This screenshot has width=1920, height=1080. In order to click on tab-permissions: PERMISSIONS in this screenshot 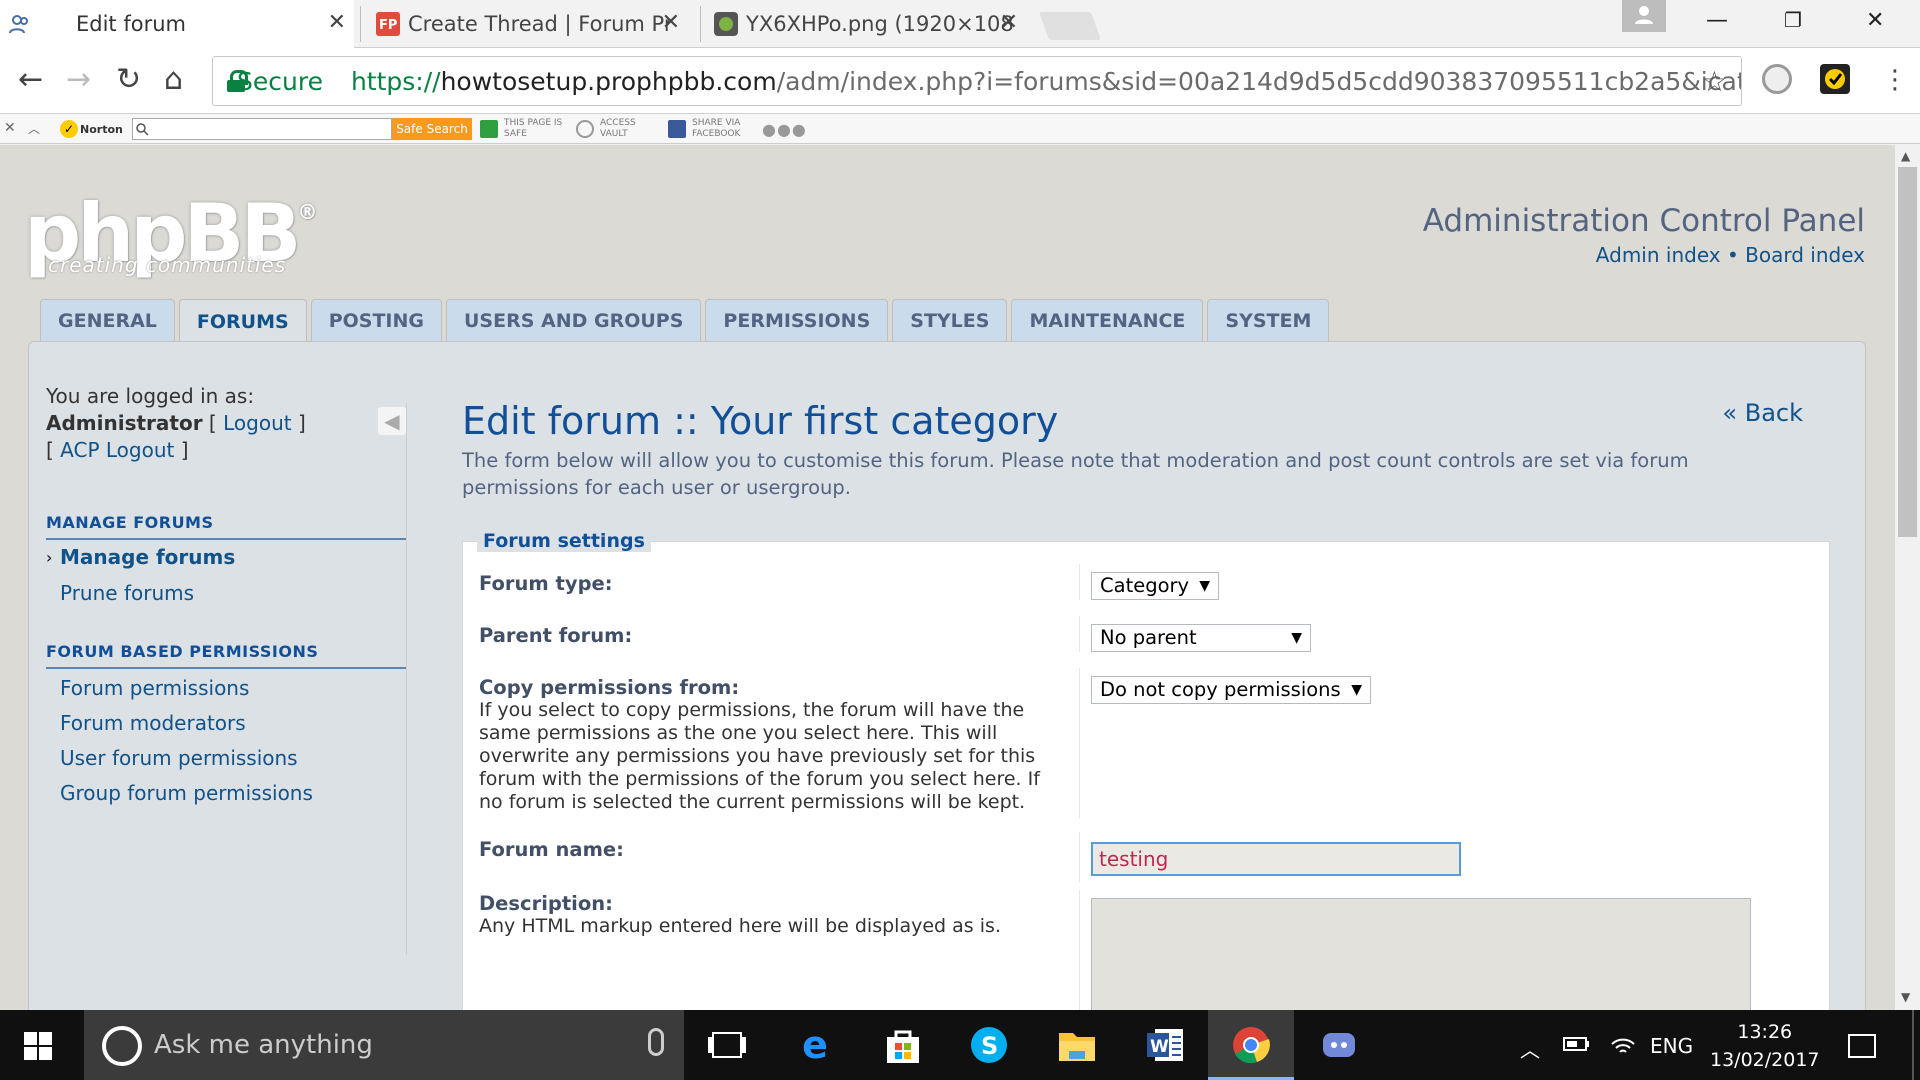, I will do `click(797, 320)`.